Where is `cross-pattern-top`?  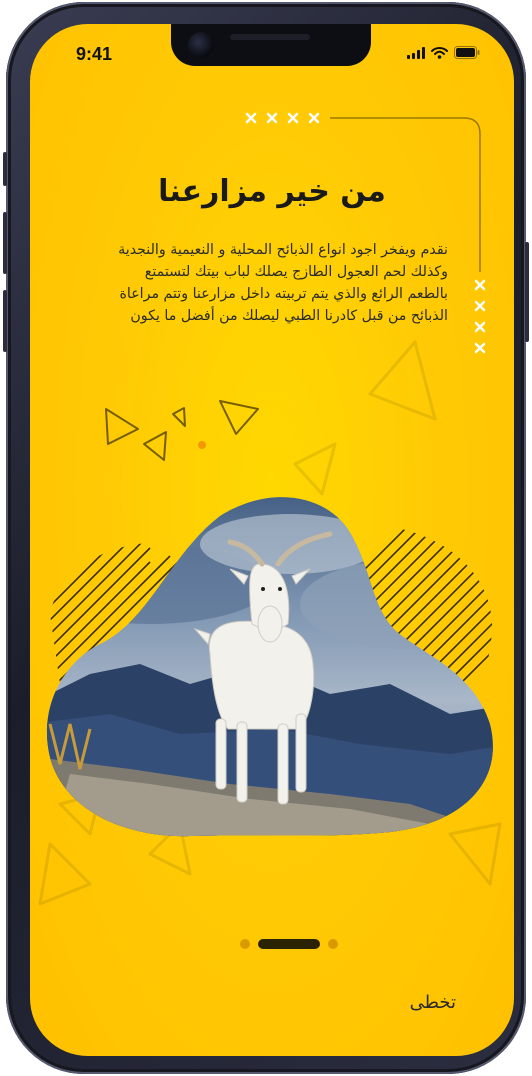 cross-pattern-top is located at coordinates (282, 118).